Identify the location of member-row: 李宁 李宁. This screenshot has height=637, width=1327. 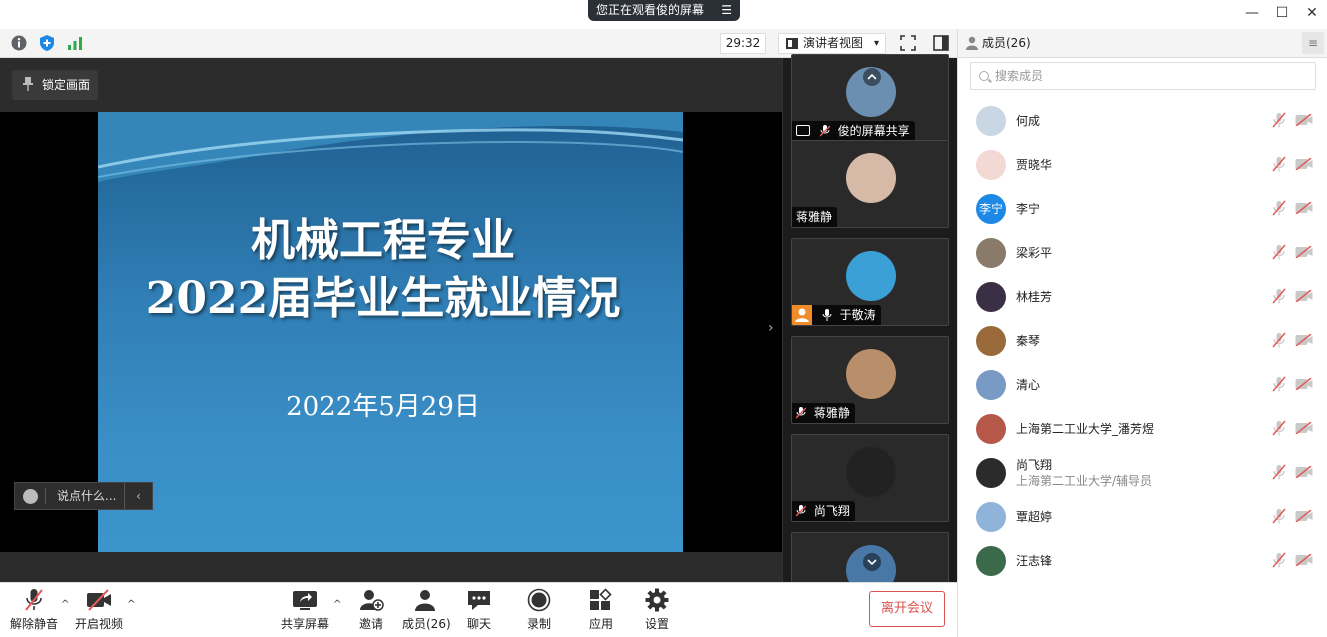
(1142, 208).